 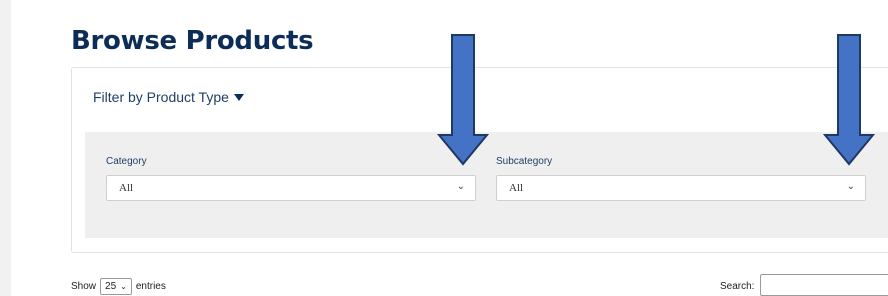 I want to click on entries-select: 25 ⌄, so click(x=116, y=286).